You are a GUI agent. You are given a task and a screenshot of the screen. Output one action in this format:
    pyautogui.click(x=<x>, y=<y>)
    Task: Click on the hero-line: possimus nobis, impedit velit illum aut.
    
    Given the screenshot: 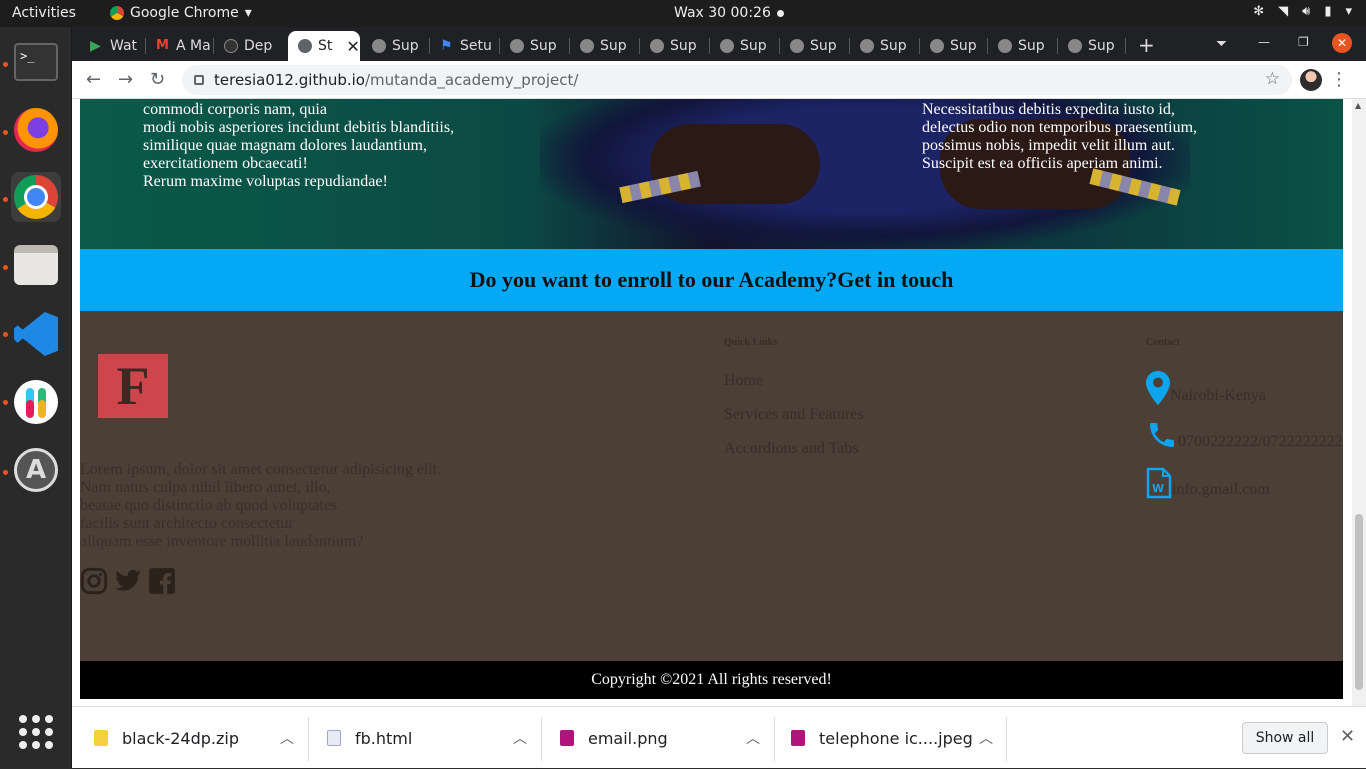 What is the action you would take?
    pyautogui.click(x=1048, y=145)
    